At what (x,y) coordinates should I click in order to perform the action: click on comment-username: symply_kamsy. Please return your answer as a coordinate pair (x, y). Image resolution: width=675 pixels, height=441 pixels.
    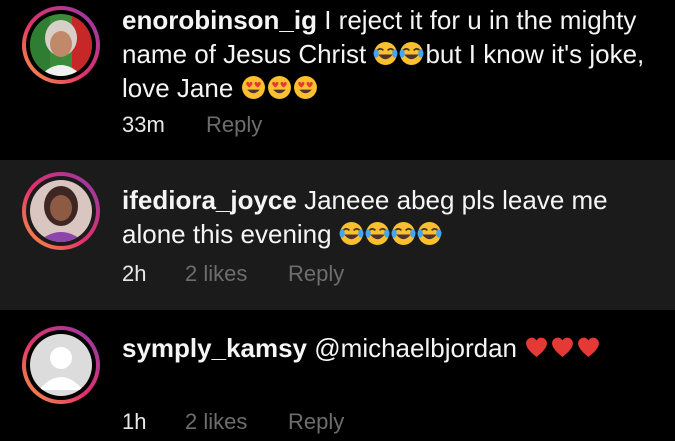
    Looking at the image, I should click on (214, 348).